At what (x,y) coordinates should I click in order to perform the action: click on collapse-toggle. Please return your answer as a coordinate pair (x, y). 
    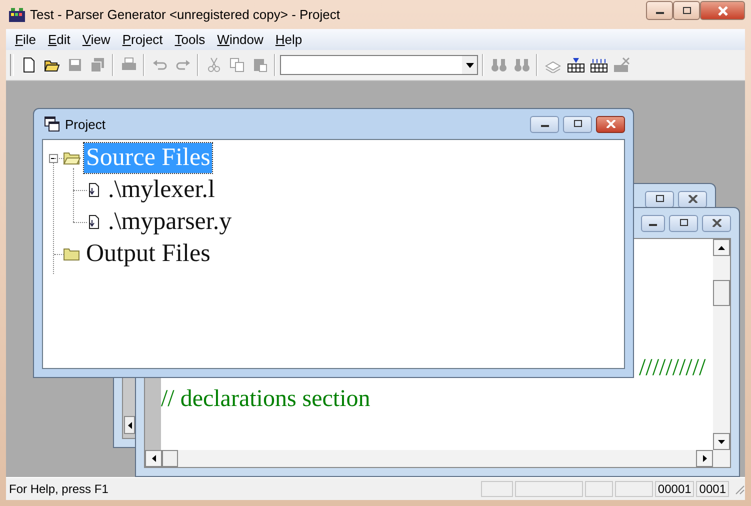
    Looking at the image, I should click on (54, 158).